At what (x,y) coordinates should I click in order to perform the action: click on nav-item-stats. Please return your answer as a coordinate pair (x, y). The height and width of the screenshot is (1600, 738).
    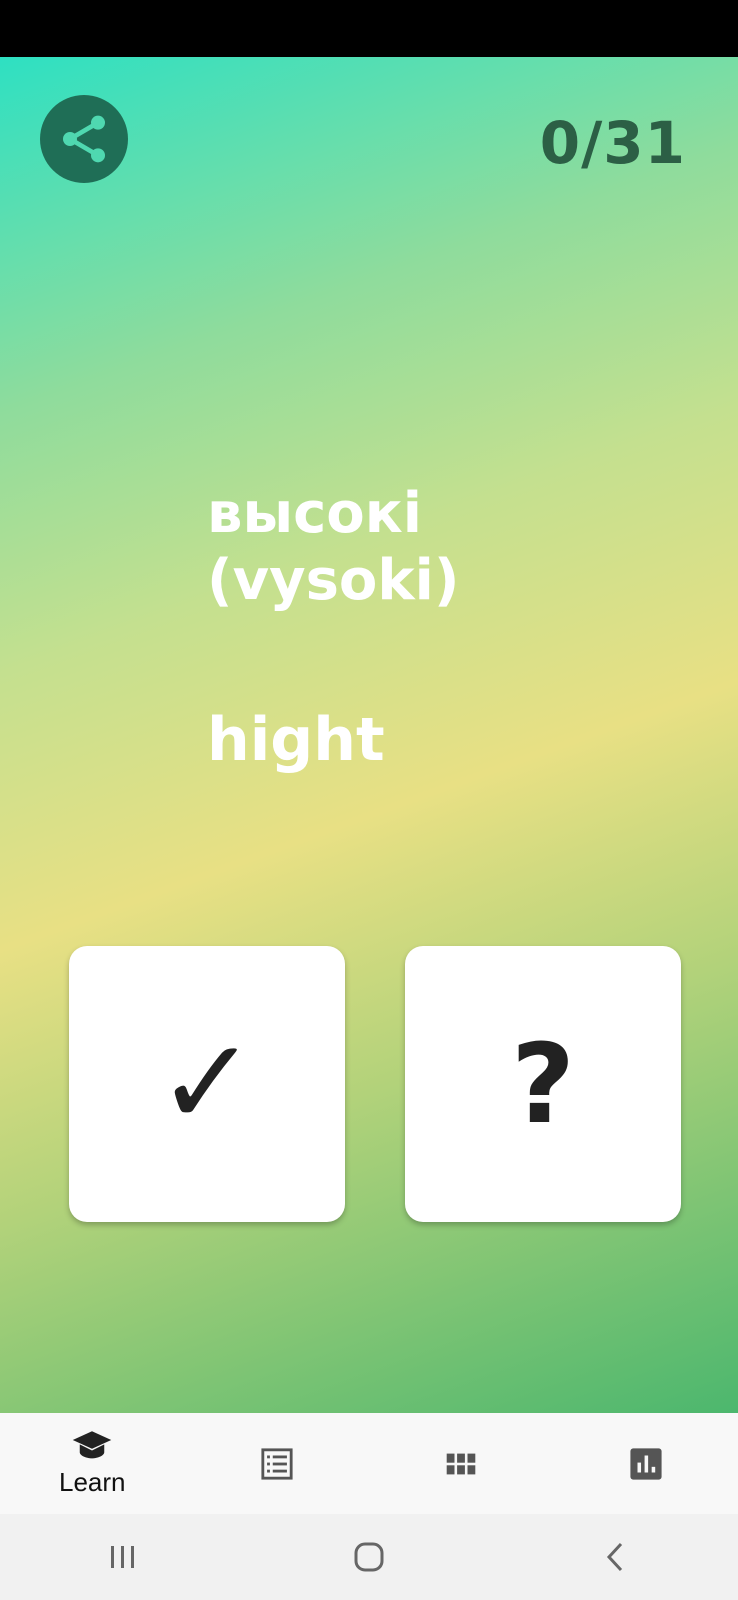
    Looking at the image, I should click on (646, 1463).